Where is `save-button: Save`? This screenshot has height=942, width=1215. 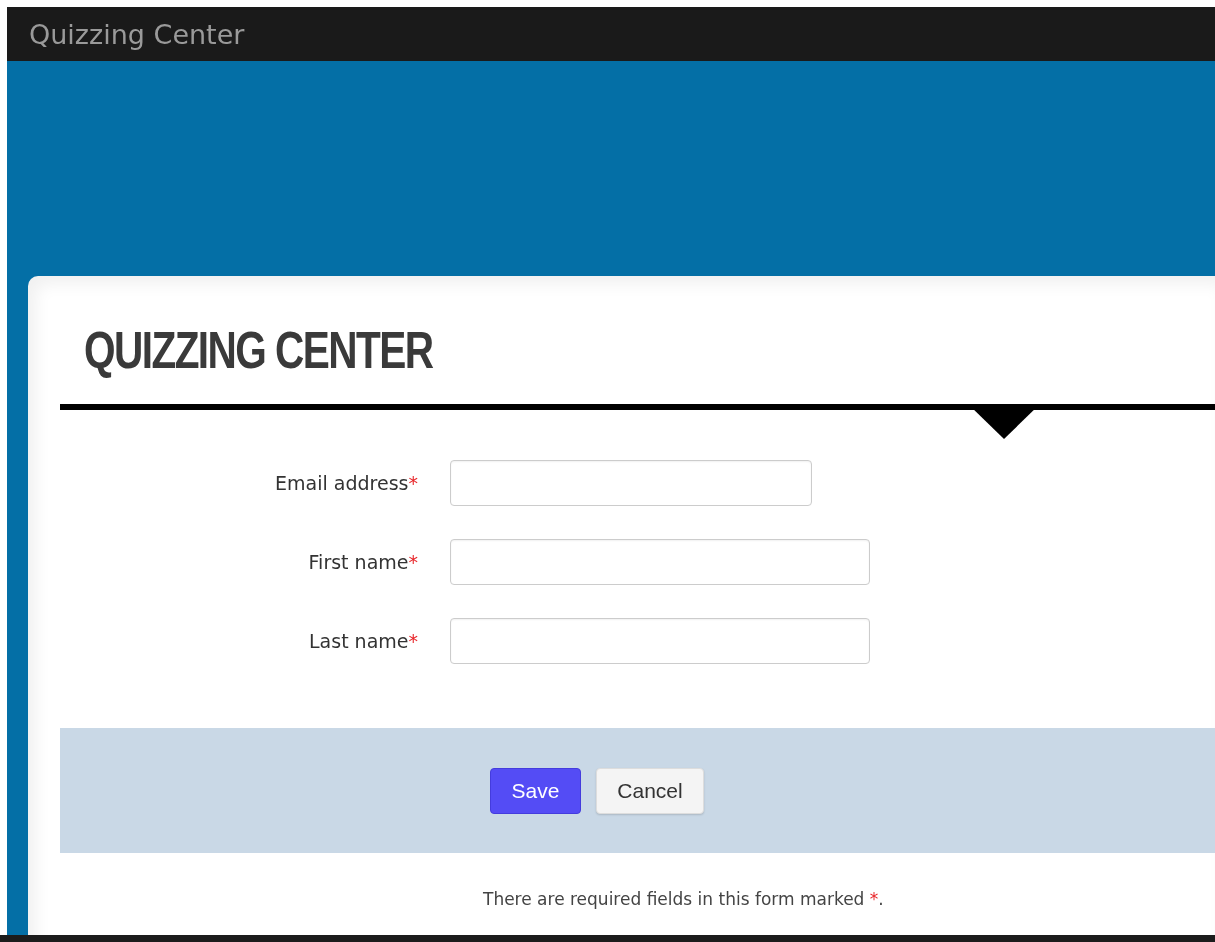 save-button: Save is located at coordinates (535, 790).